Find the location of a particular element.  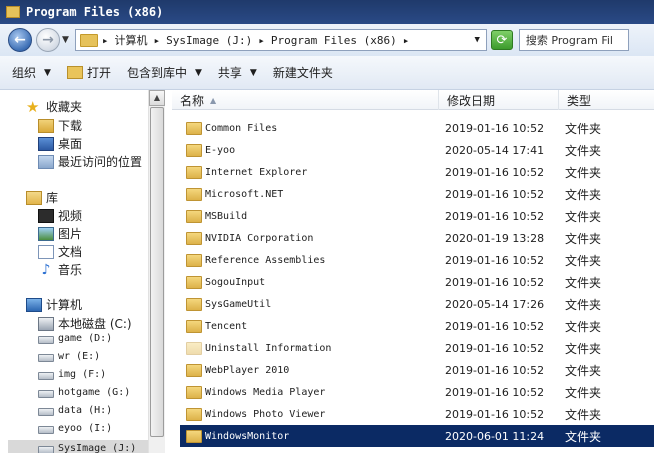

new-folder-button: 新建文件夹 is located at coordinates (303, 72).